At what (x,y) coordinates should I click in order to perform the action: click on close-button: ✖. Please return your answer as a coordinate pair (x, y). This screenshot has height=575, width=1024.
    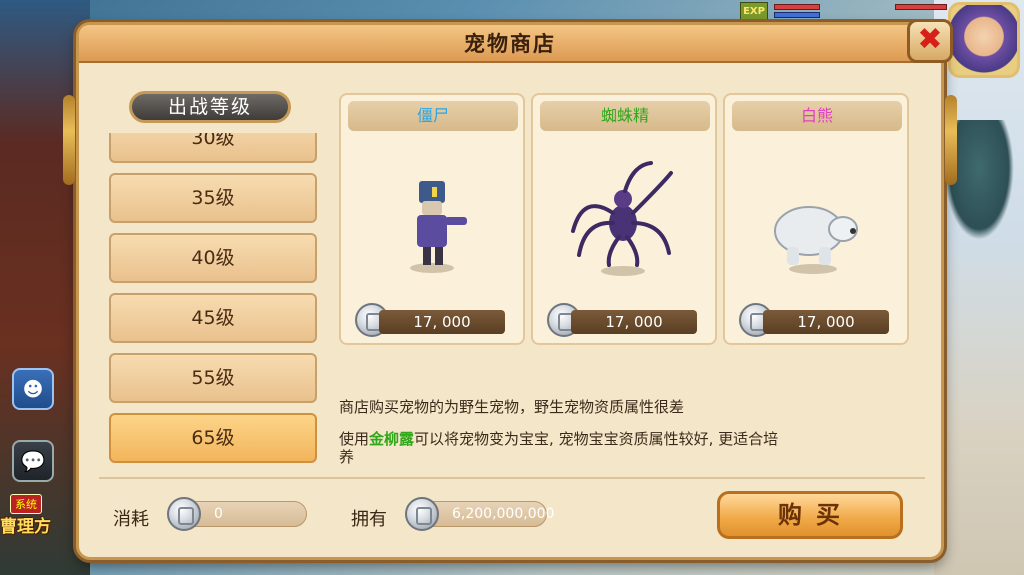
    Looking at the image, I should click on (930, 41).